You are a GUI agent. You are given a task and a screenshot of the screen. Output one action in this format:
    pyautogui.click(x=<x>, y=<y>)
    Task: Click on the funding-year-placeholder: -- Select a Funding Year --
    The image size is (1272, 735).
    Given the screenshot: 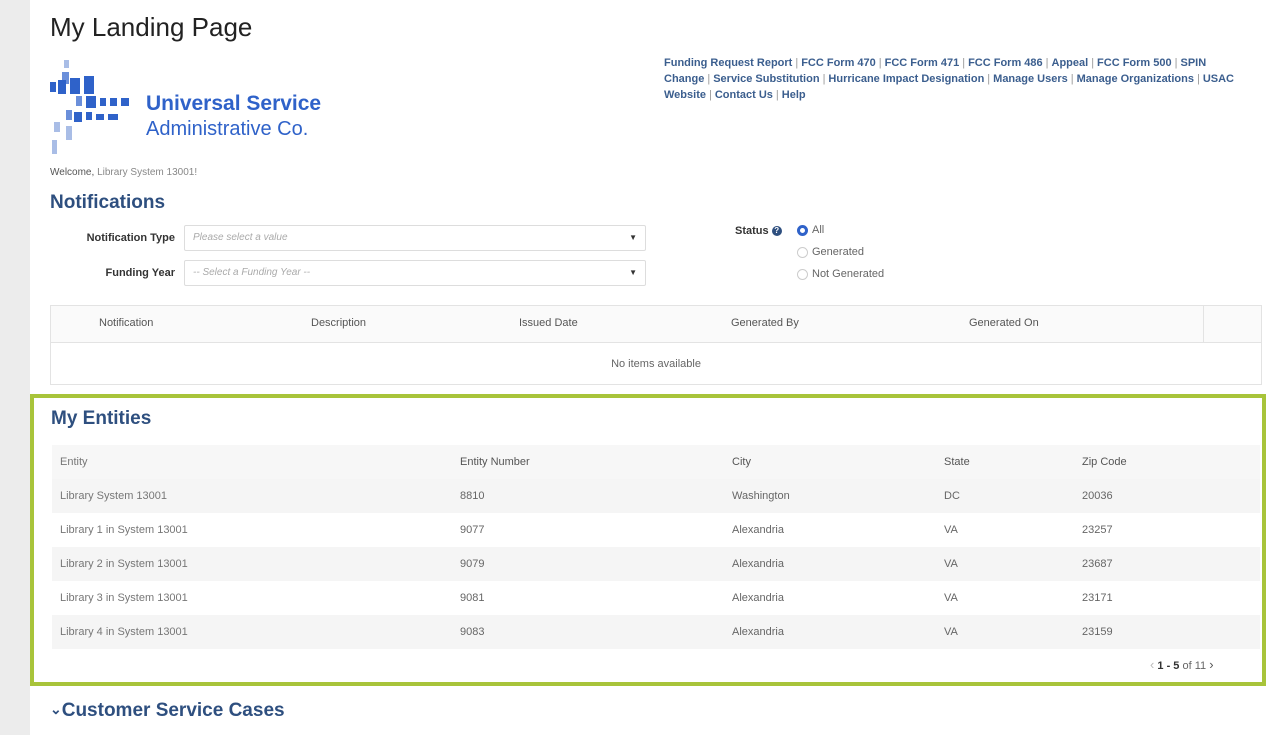 What is the action you would take?
    pyautogui.click(x=252, y=272)
    